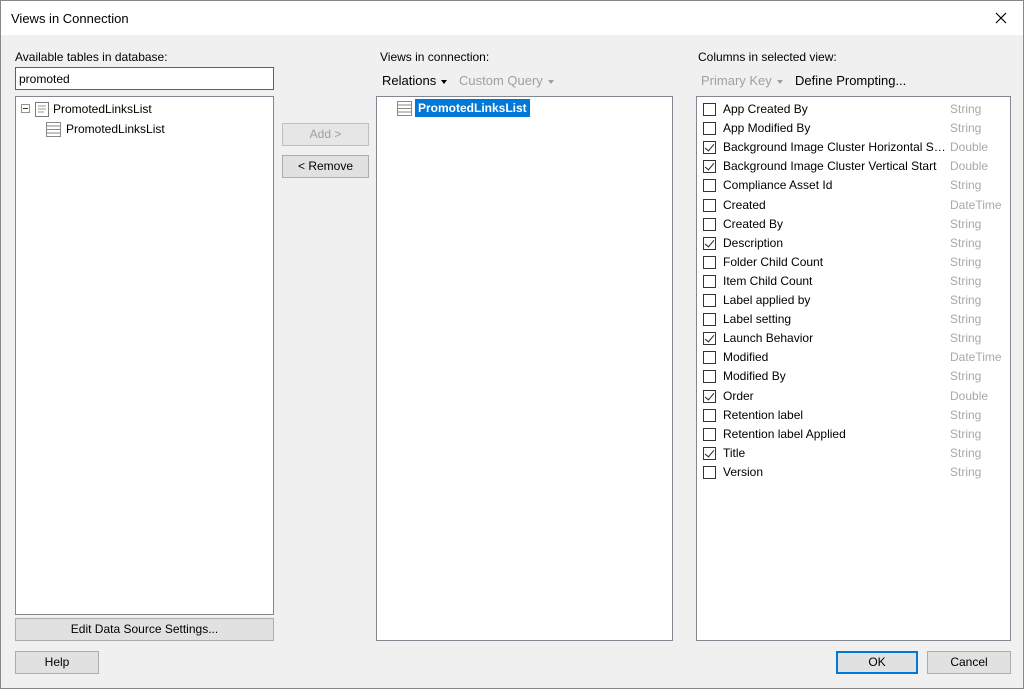  Describe the element at coordinates (877, 662) in the screenshot. I see `ok-button: OK` at that location.